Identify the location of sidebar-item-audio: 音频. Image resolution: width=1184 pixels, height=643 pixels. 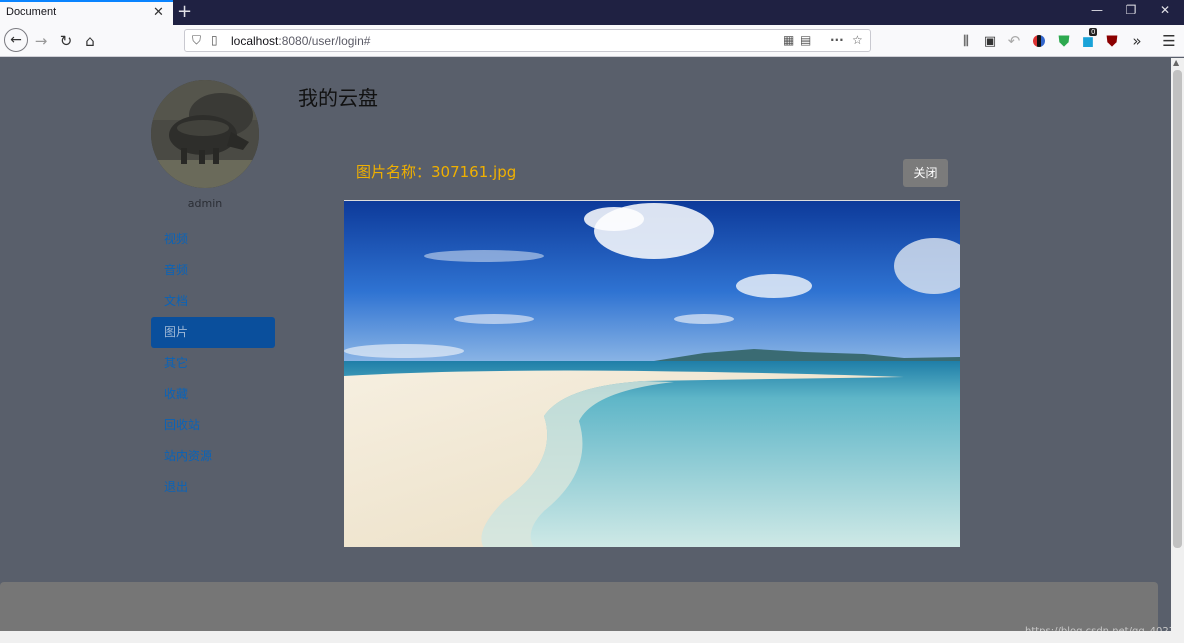
(213, 270).